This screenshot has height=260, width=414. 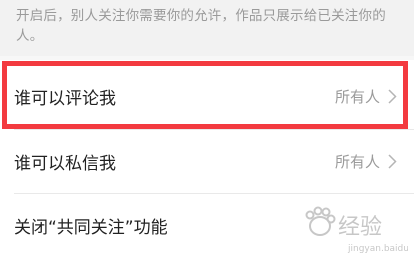 What do you see at coordinates (377, 249) in the screenshot?
I see `watermark-url: jingyan.baidu.com` at bounding box center [377, 249].